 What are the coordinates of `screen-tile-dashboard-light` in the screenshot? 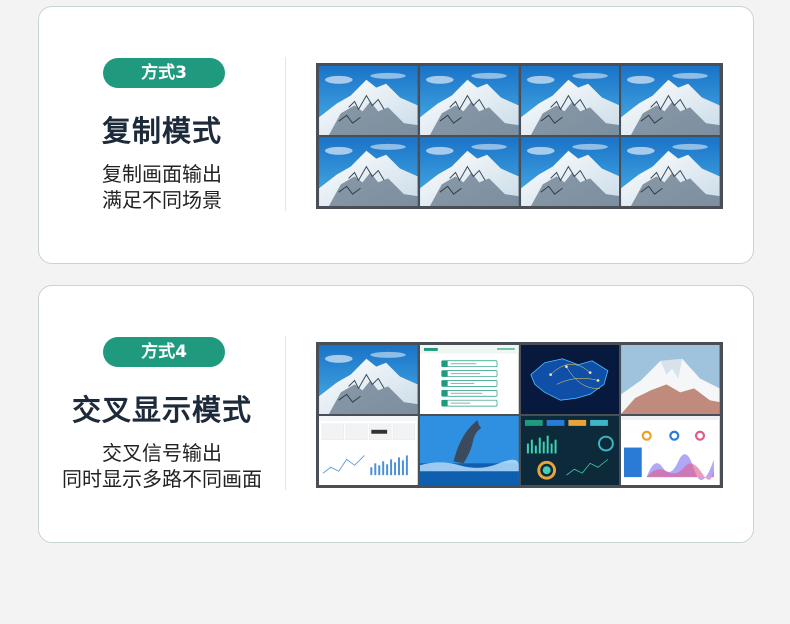 It's located at (368, 450).